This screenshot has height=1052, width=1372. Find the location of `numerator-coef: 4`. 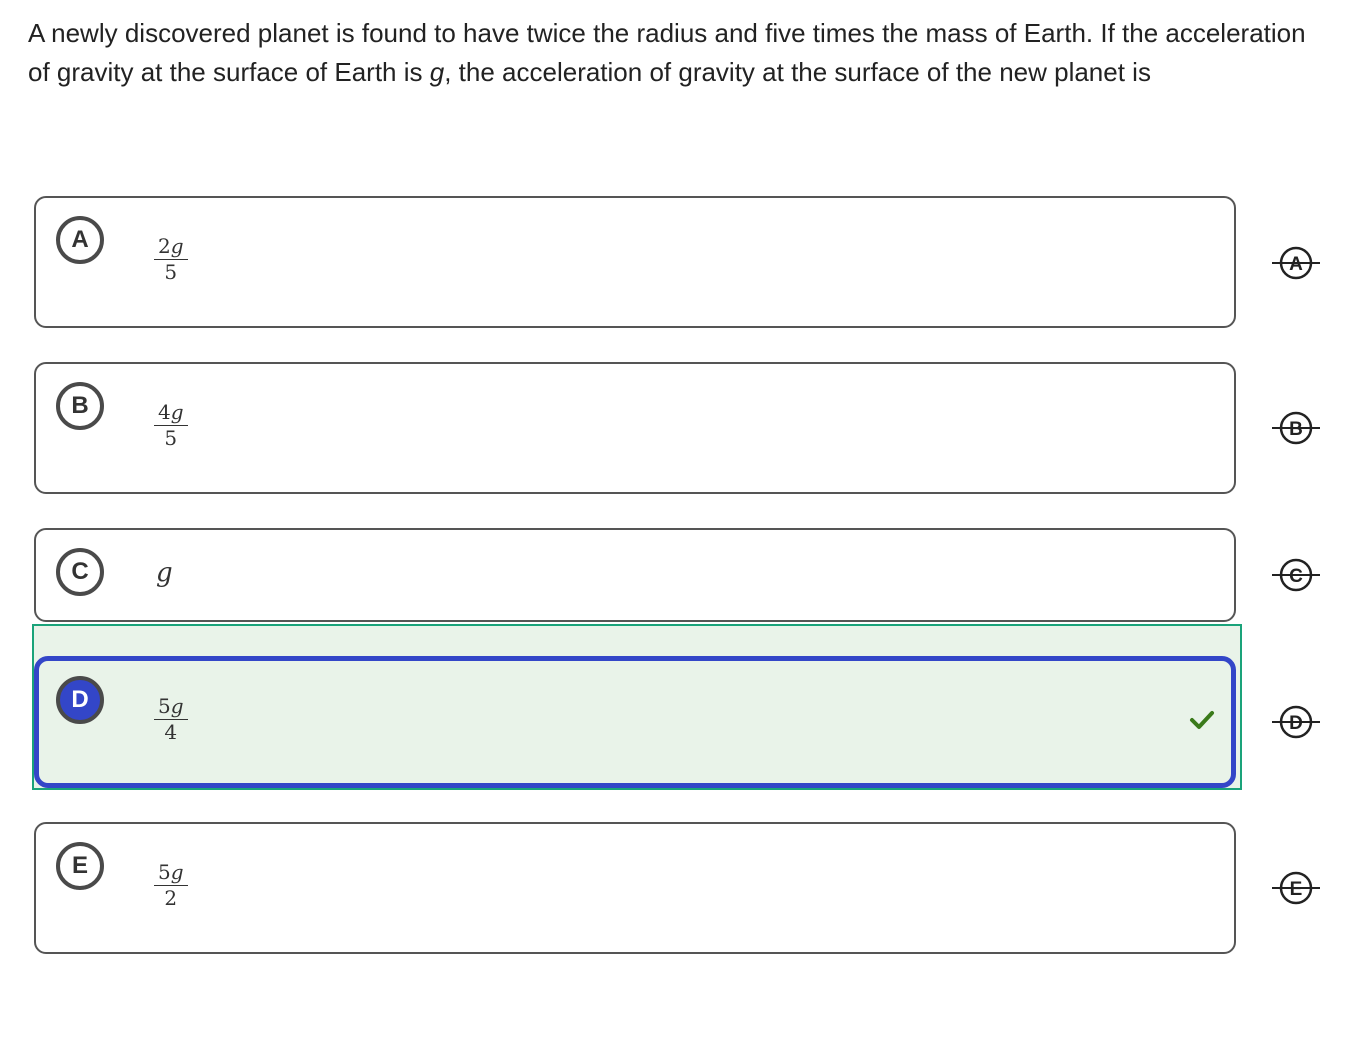

numerator-coef: 4 is located at coordinates (164, 412).